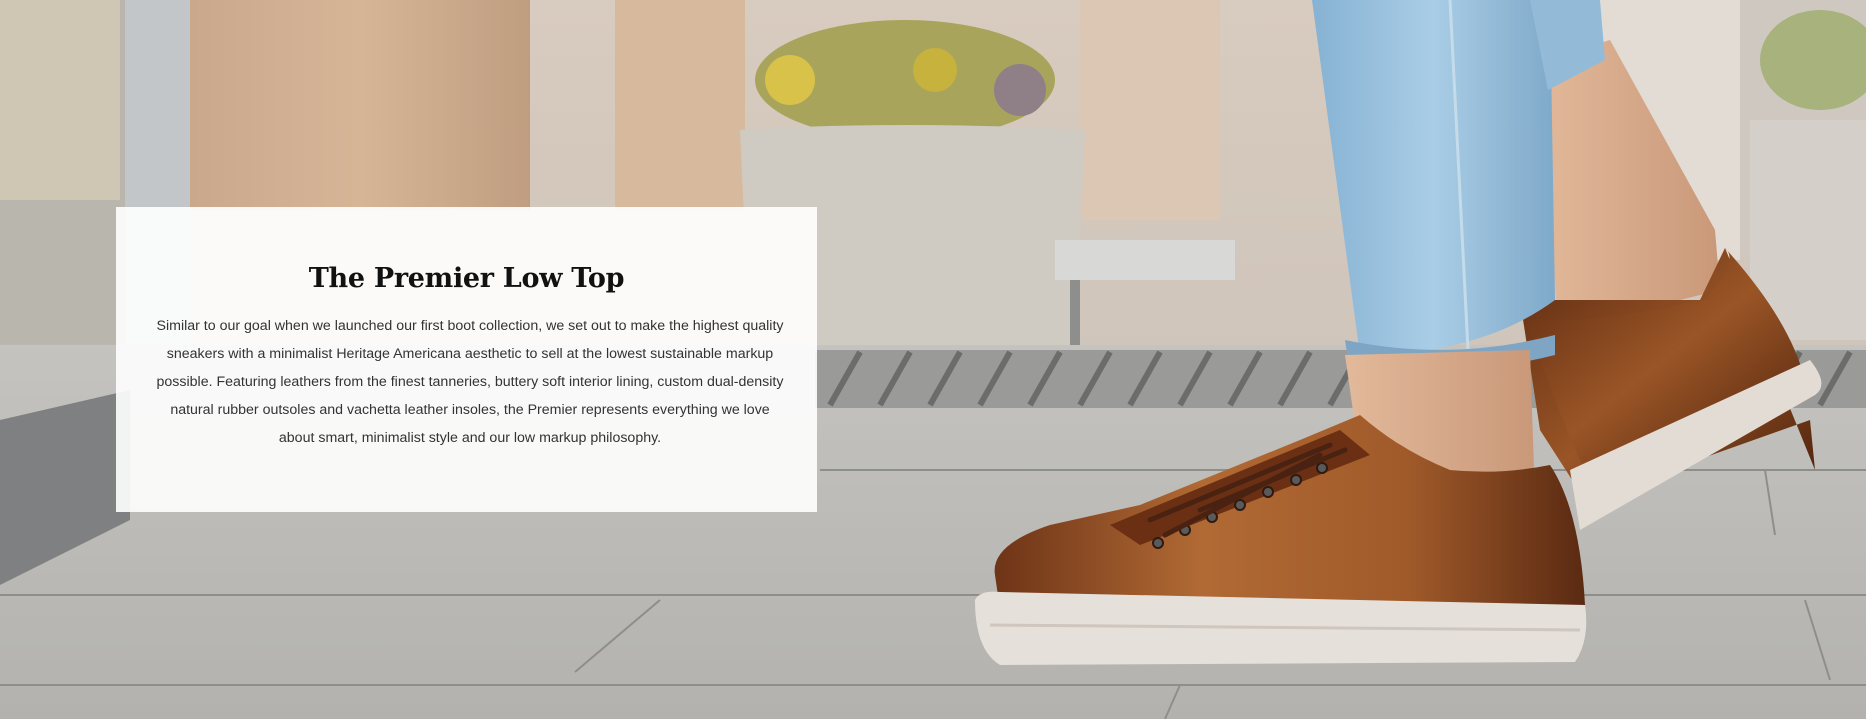 Image resolution: width=1866 pixels, height=719 pixels. I want to click on product-title: The Premier Low Top, so click(466, 278).